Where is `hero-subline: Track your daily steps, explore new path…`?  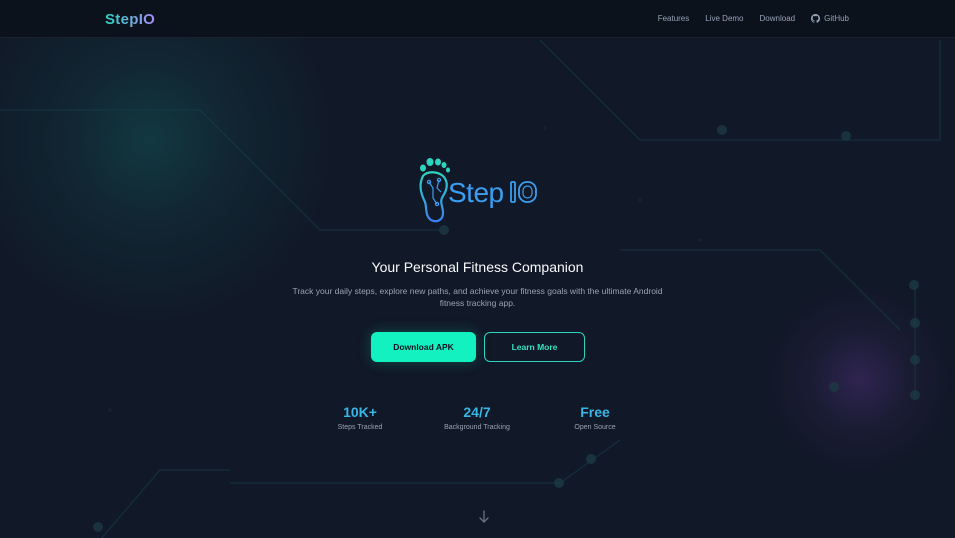 hero-subline: Track your daily steps, explore new path… is located at coordinates (477, 297).